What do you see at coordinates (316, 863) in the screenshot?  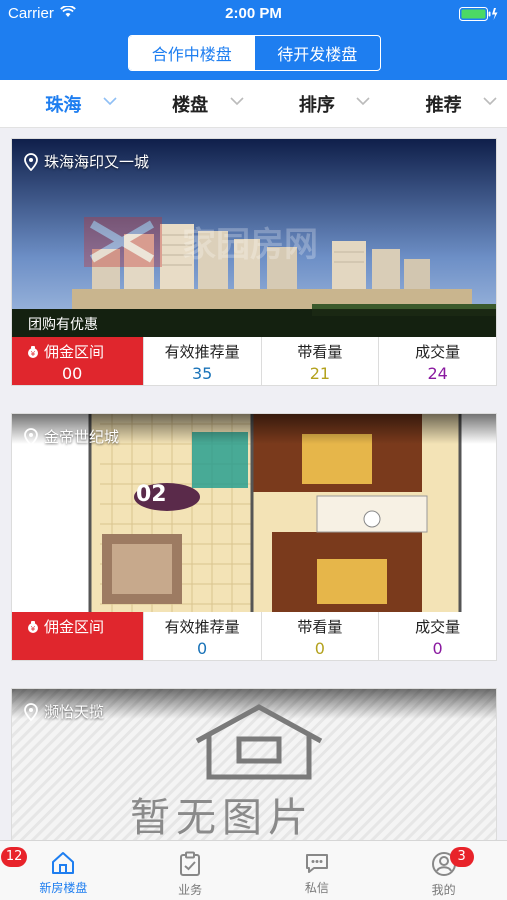 I see `message-icon` at bounding box center [316, 863].